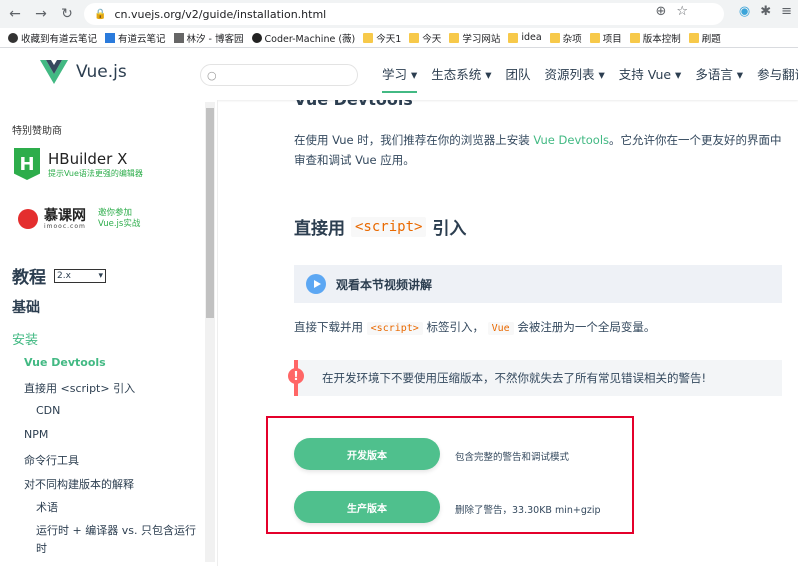  I want to click on reading-list-icon: ≡, so click(786, 11).